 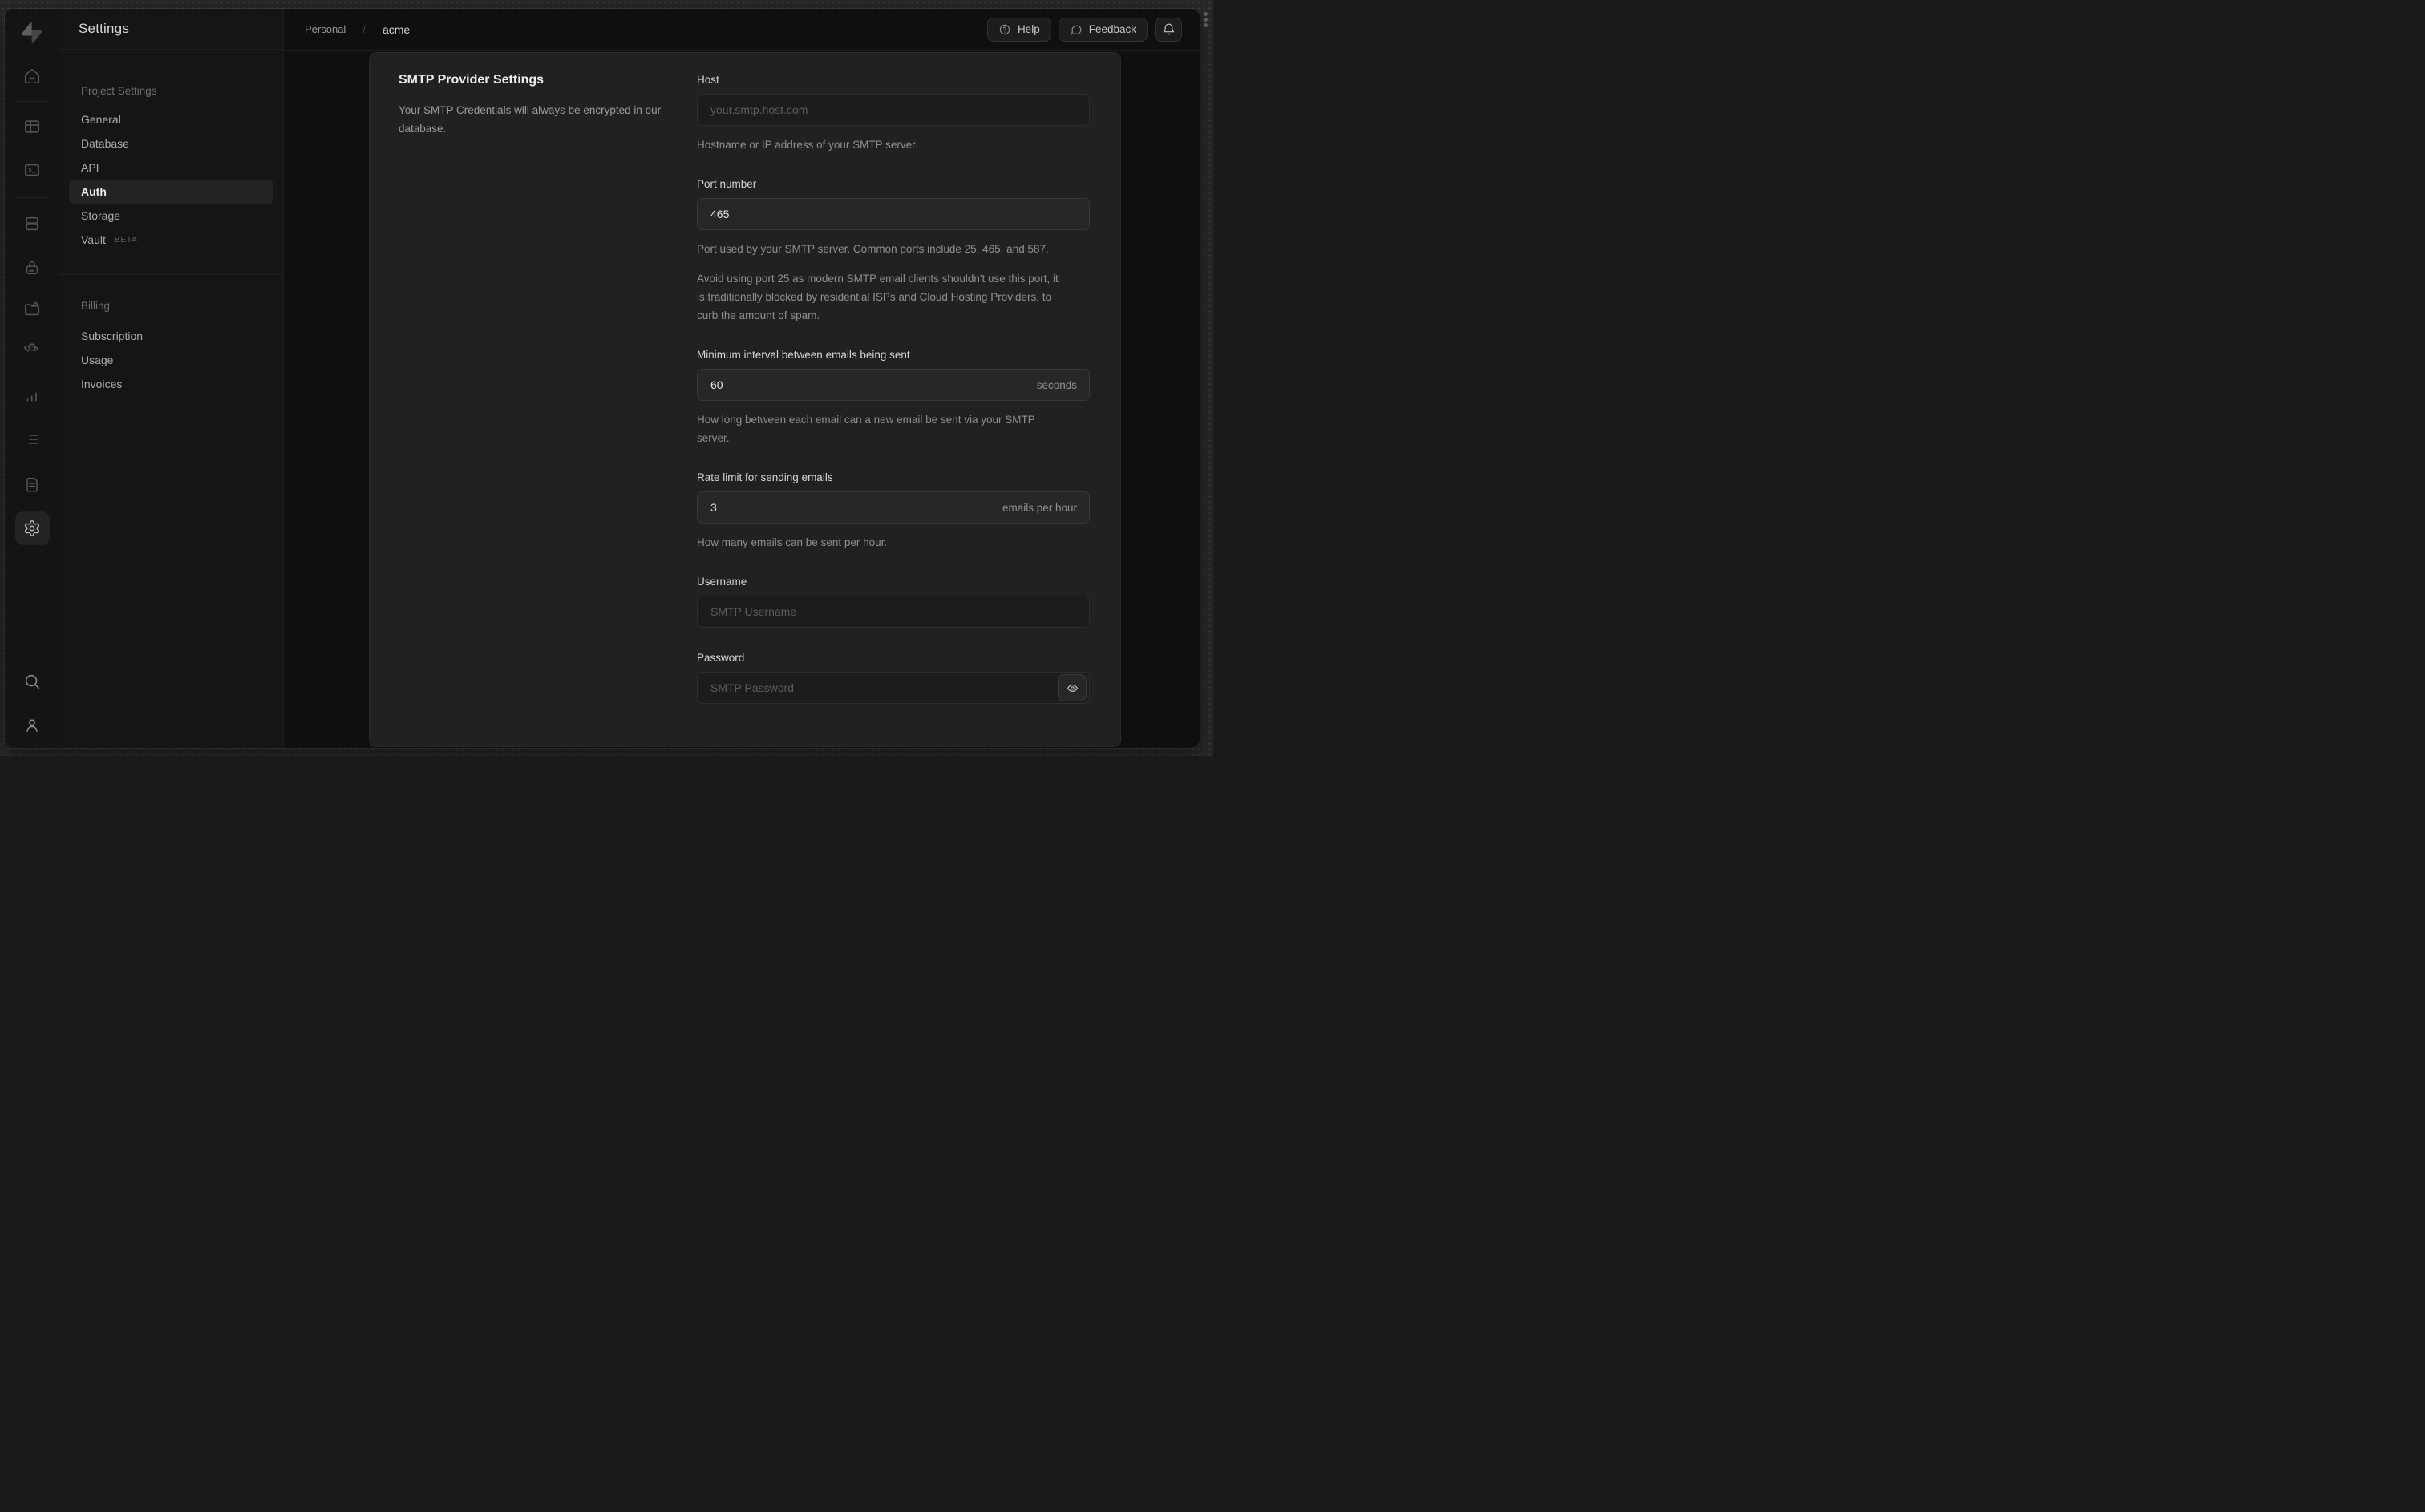 I want to click on port-input-wrap, so click(x=893, y=214).